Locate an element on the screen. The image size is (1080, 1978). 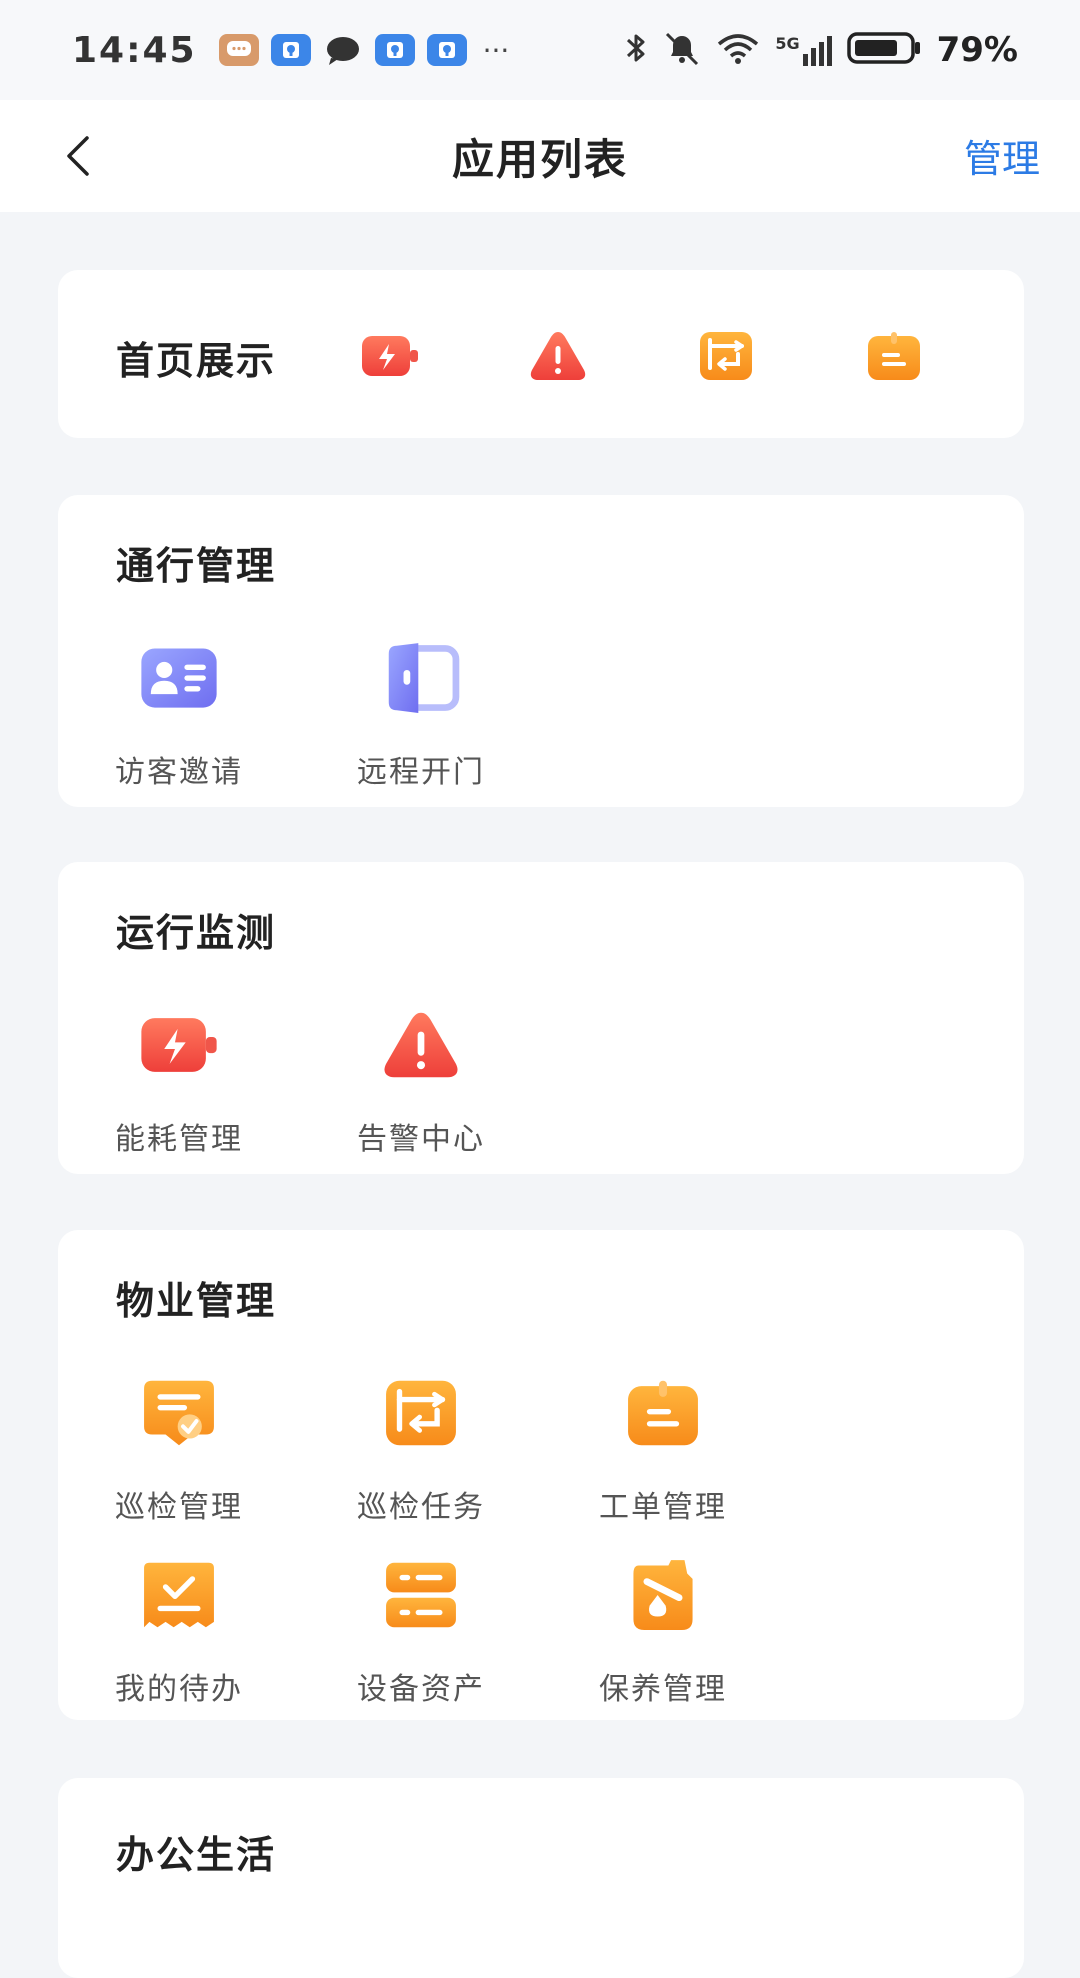
inspection-icon is located at coordinates (179, 1413).